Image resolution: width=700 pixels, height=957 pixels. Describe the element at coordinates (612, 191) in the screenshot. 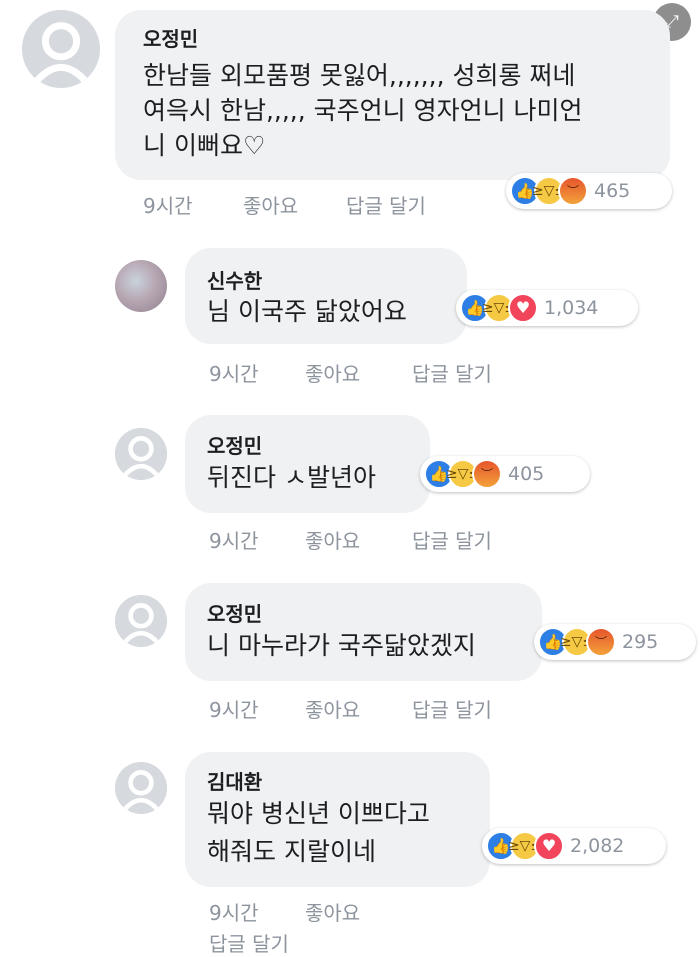

I see `reaction-count: 465` at that location.